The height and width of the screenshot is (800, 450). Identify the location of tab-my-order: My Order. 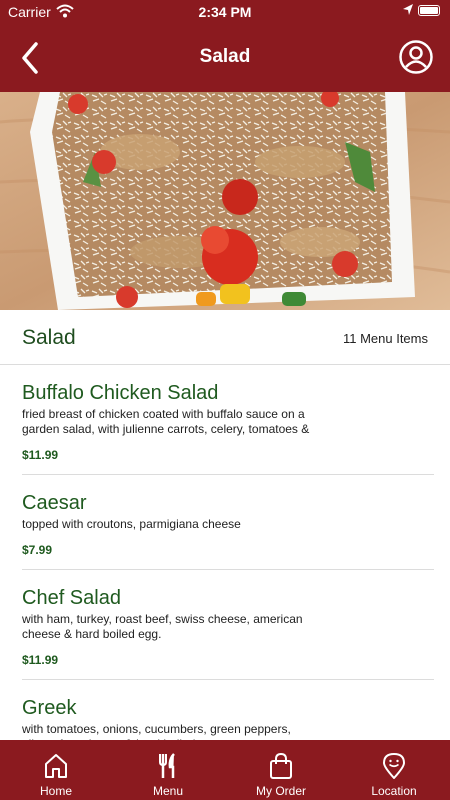
(281, 770).